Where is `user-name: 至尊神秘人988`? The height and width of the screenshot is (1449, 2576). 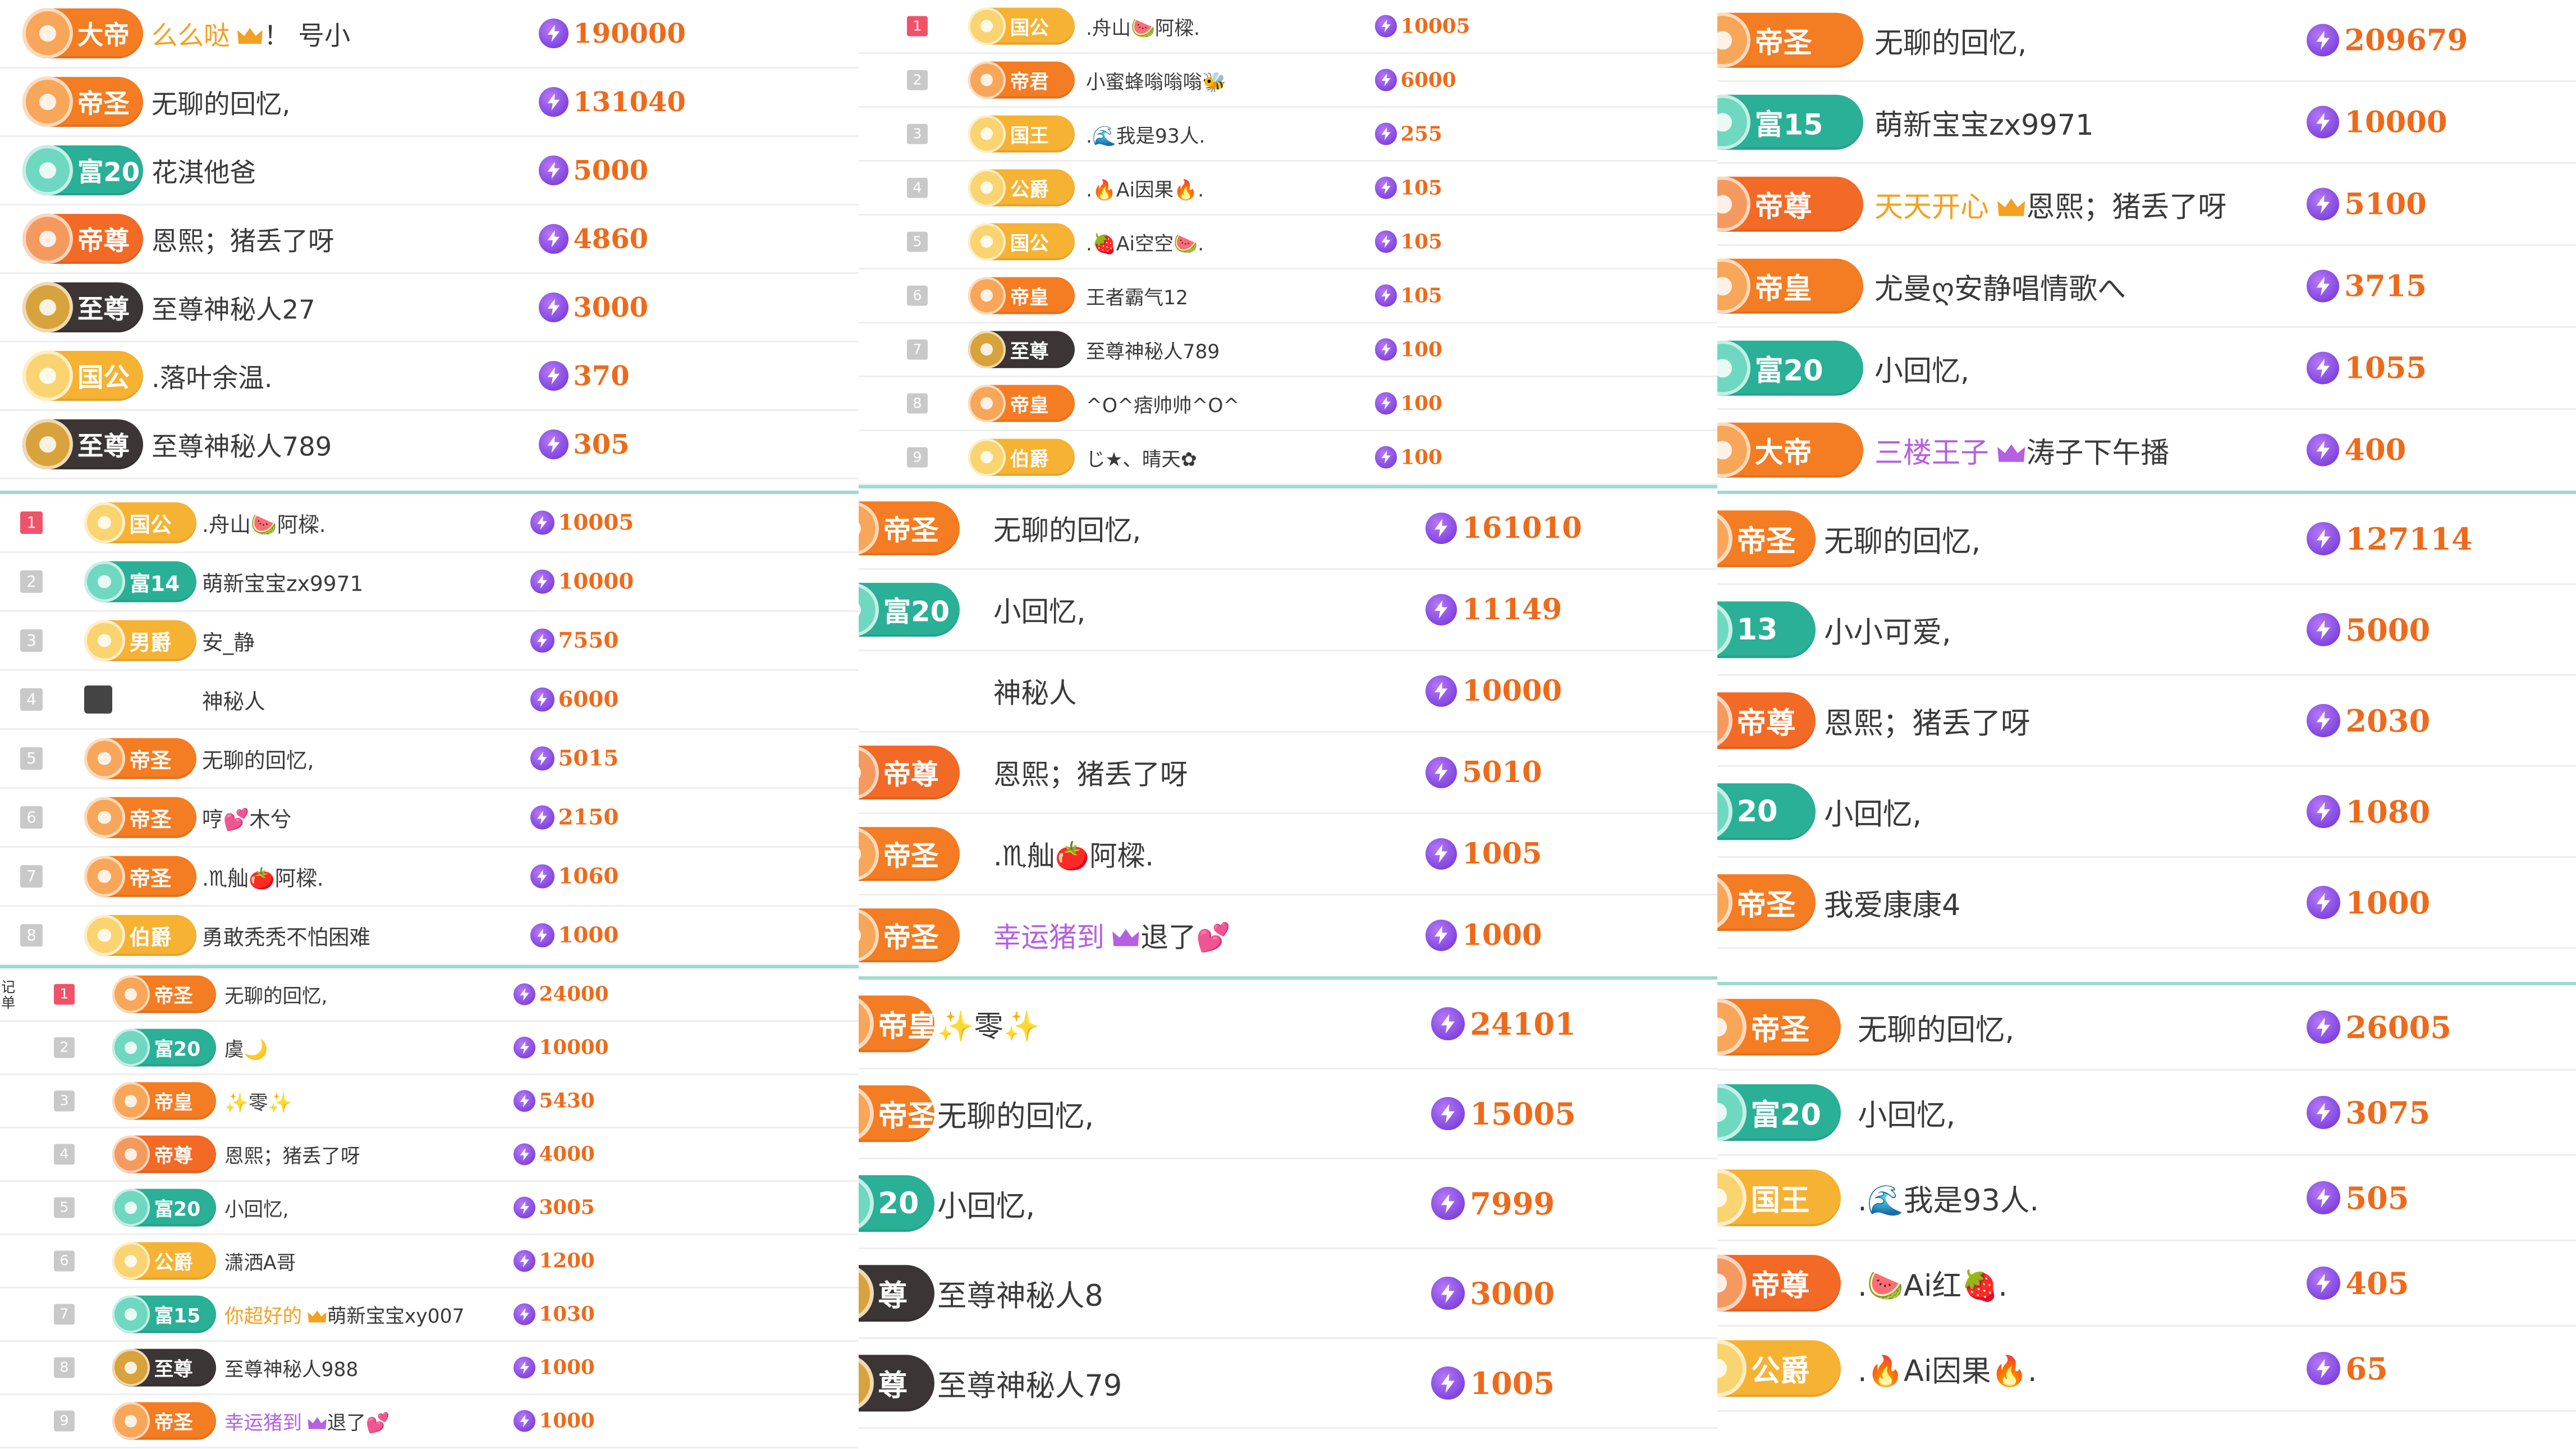
user-name: 至尊神秘人988 is located at coordinates (291, 1368).